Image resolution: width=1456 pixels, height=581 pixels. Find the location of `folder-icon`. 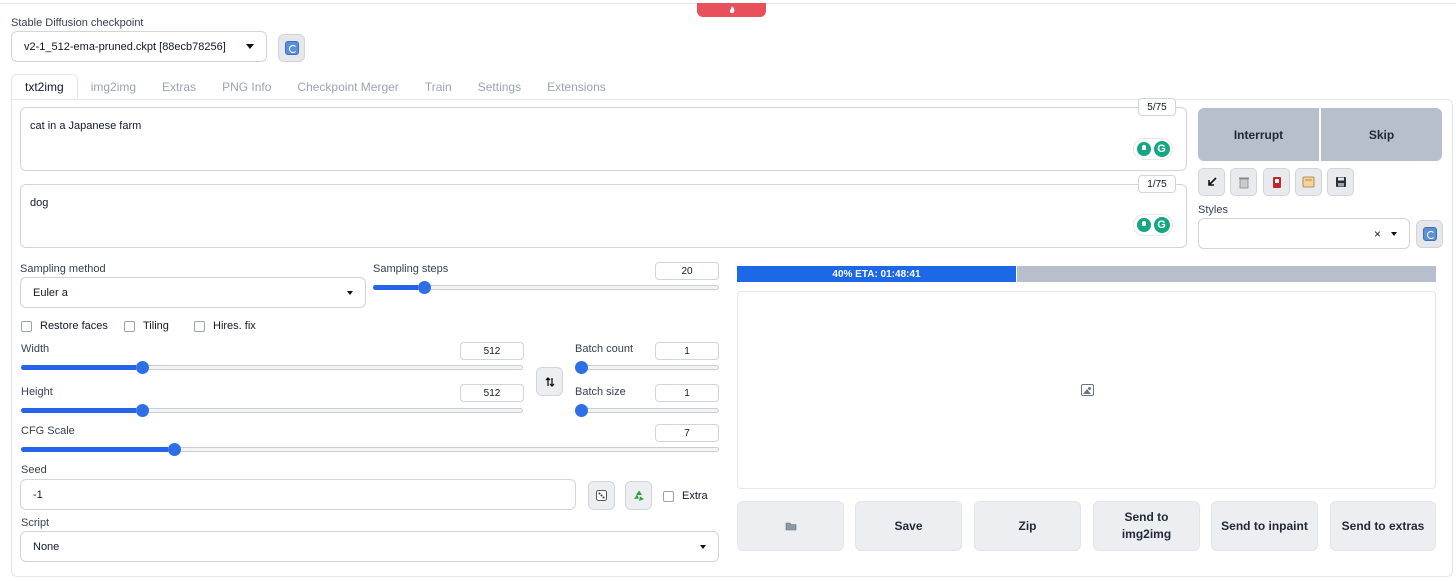

folder-icon is located at coordinates (790, 526).